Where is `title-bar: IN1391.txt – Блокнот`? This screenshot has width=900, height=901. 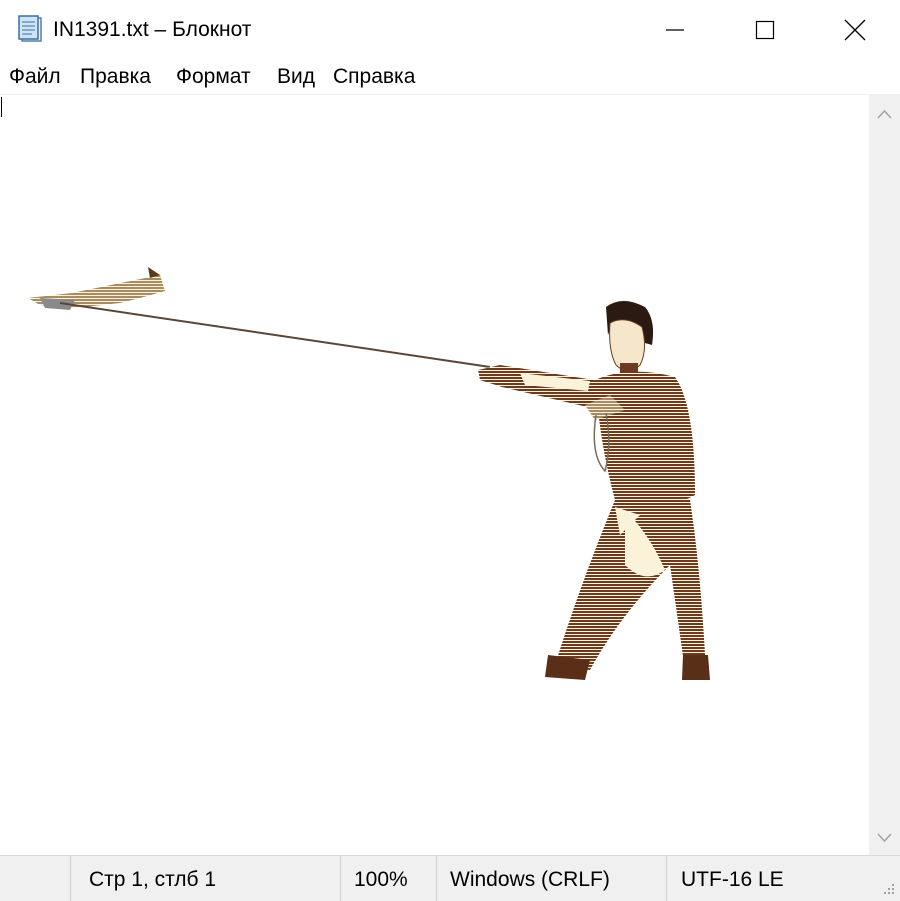 title-bar: IN1391.txt – Блокнот is located at coordinates (450, 30).